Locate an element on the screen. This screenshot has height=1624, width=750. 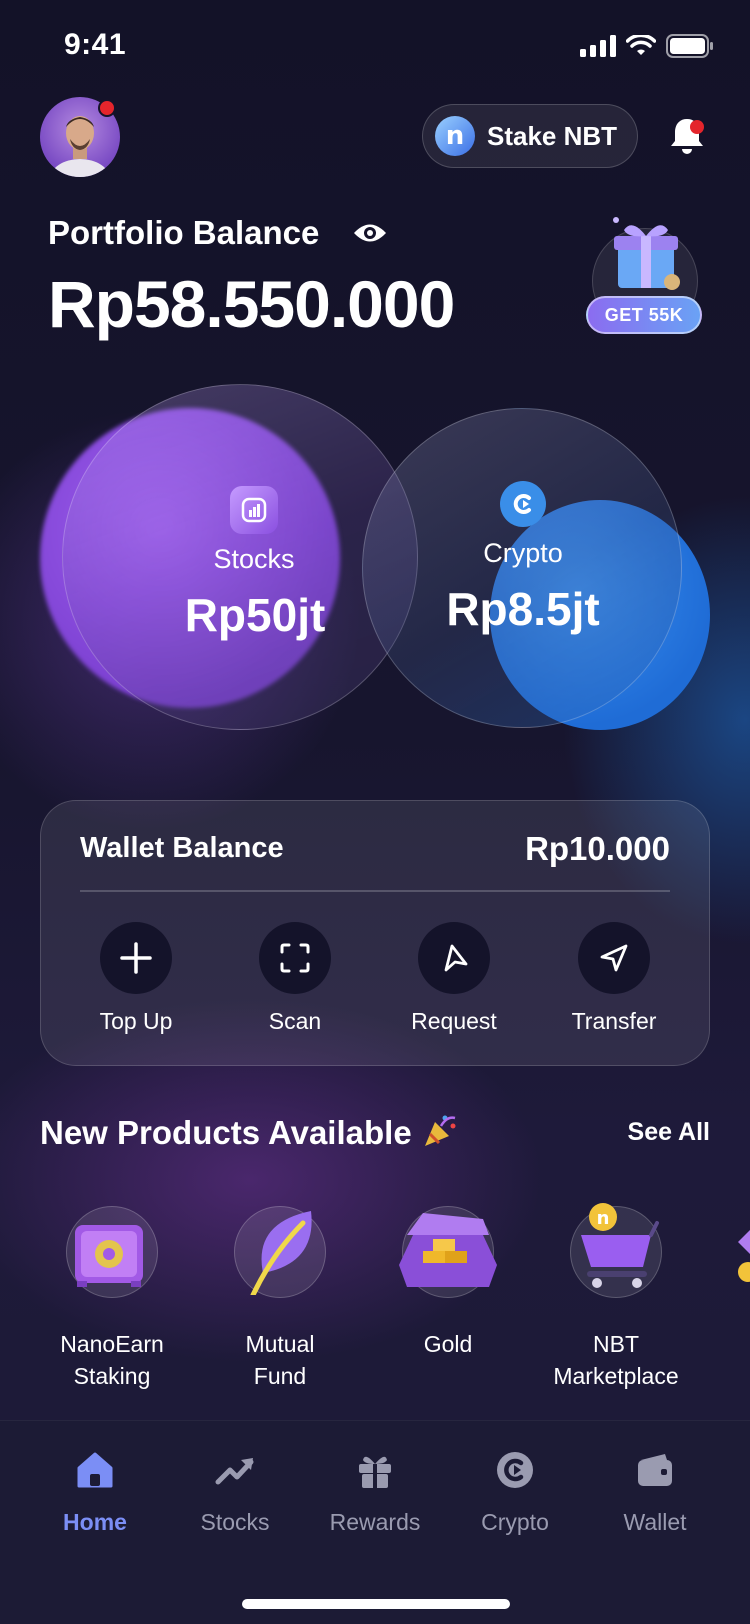
gift-icon is located at coordinates (375, 1472).